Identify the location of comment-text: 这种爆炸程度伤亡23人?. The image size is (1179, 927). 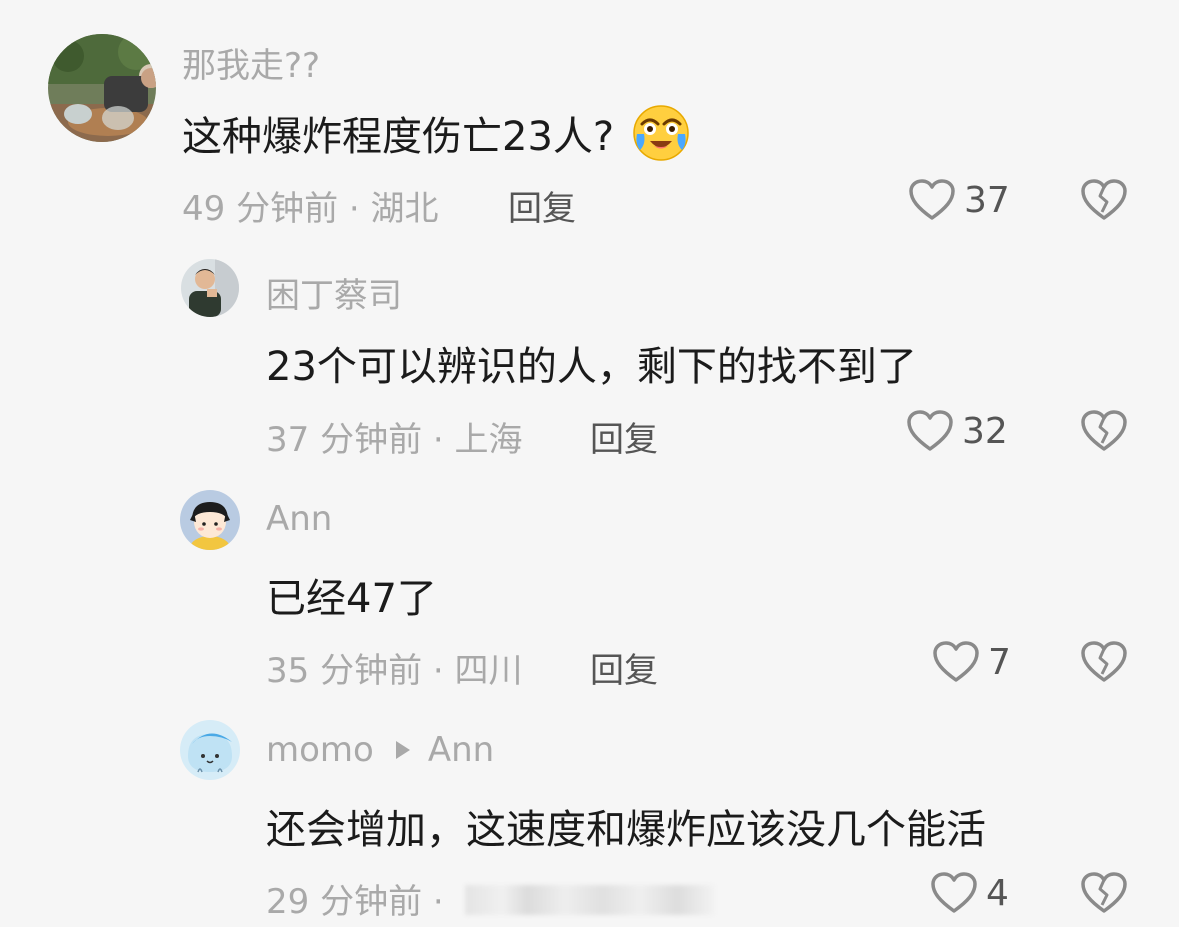
(436, 133).